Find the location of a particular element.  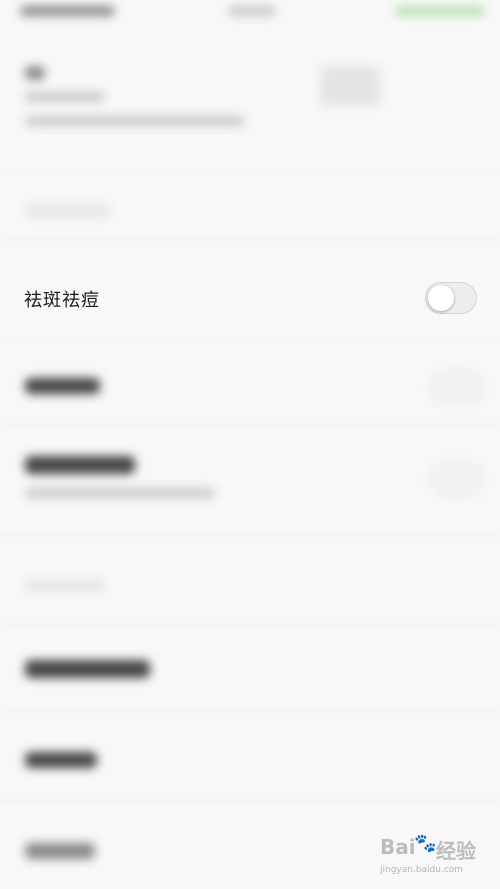

setting-label: 祛斑祛痘 is located at coordinates (62, 300).